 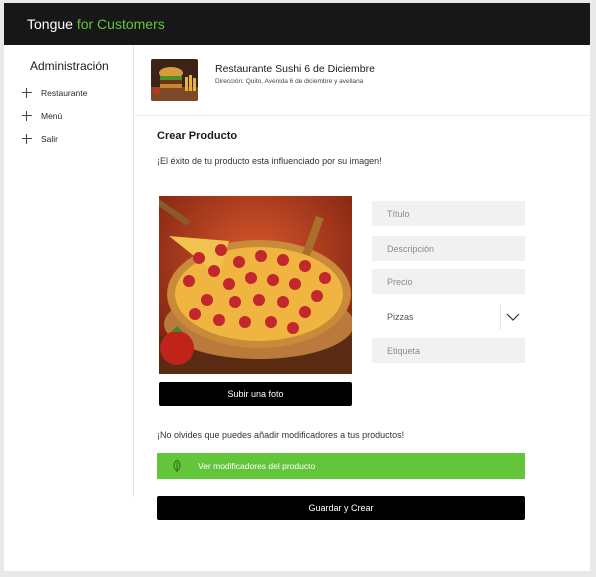 I want to click on sidebar-item-menu: Menú, so click(x=42, y=116).